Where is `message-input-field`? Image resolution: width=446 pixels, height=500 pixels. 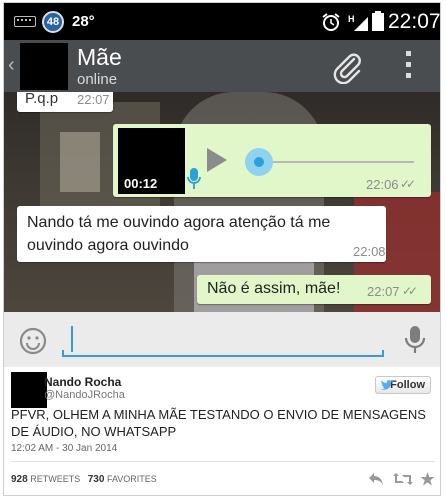
message-input-field is located at coordinates (223, 353).